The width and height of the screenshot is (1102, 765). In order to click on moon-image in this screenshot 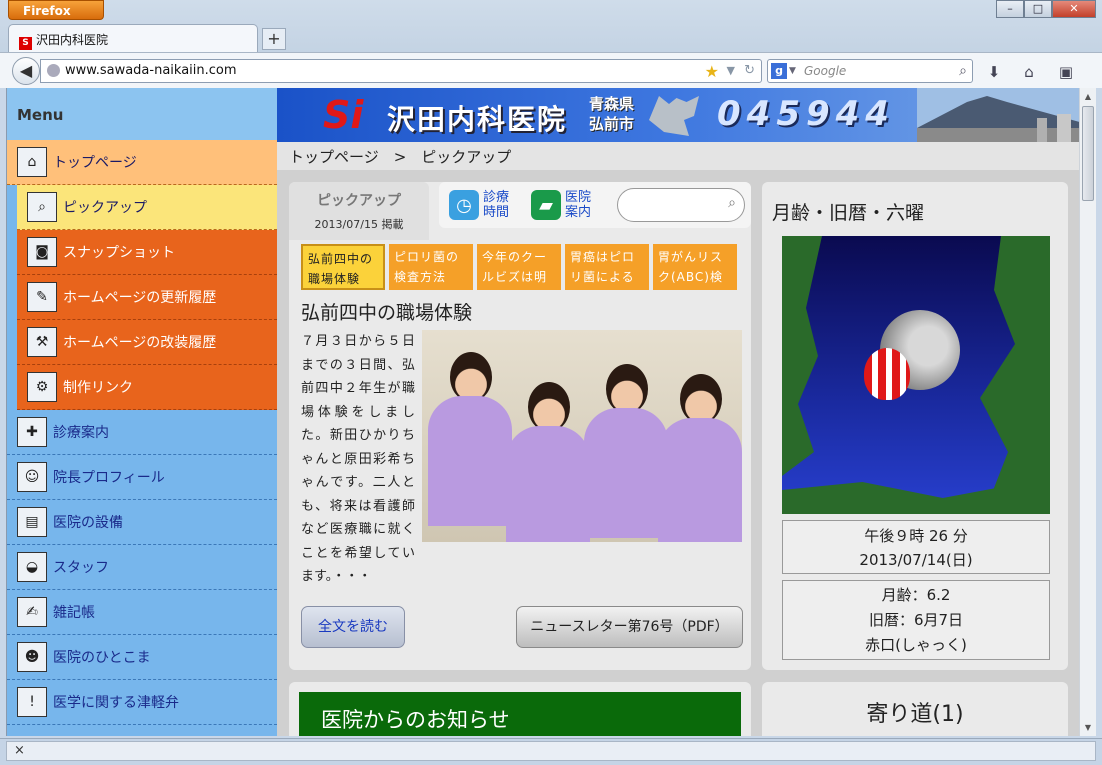, I will do `click(916, 375)`.